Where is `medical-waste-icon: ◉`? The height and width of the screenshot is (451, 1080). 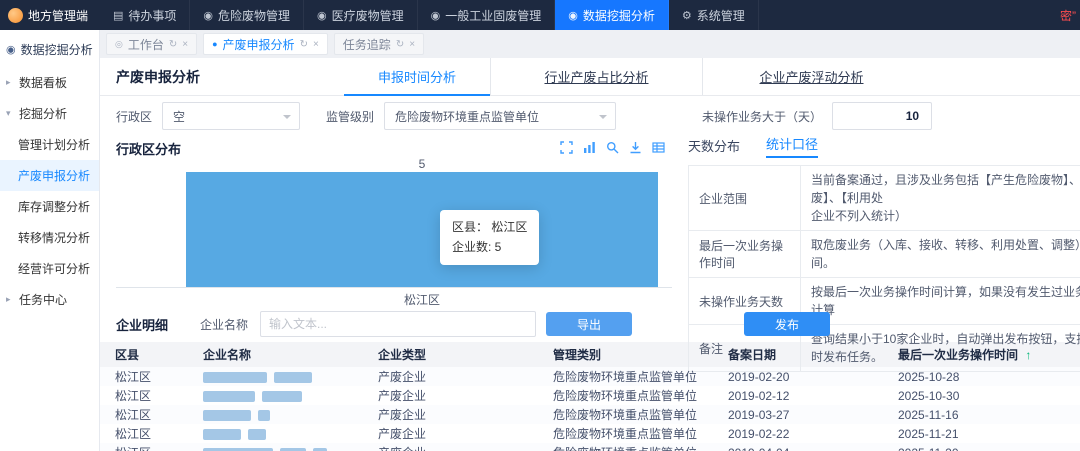
medical-waste-icon: ◉ is located at coordinates (322, 15).